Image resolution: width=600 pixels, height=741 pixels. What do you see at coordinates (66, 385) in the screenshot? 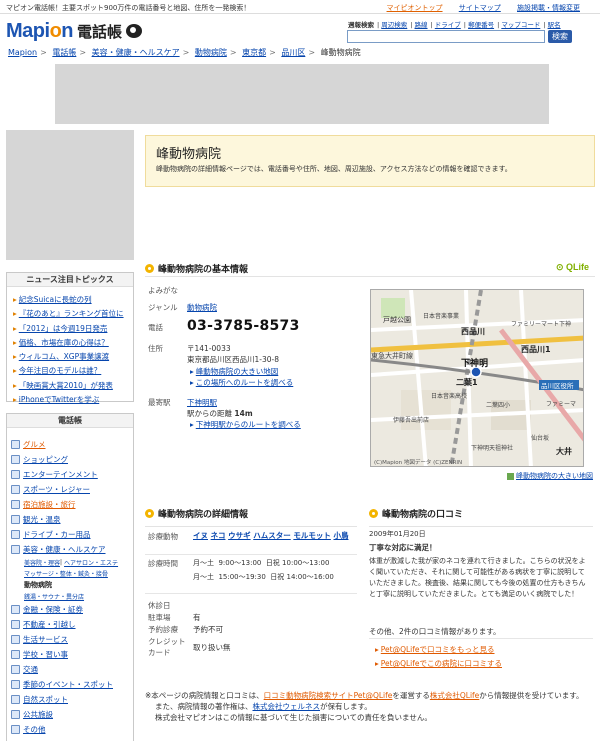
I see `news-item: 「映画賞大賞2010」が発表` at bounding box center [66, 385].